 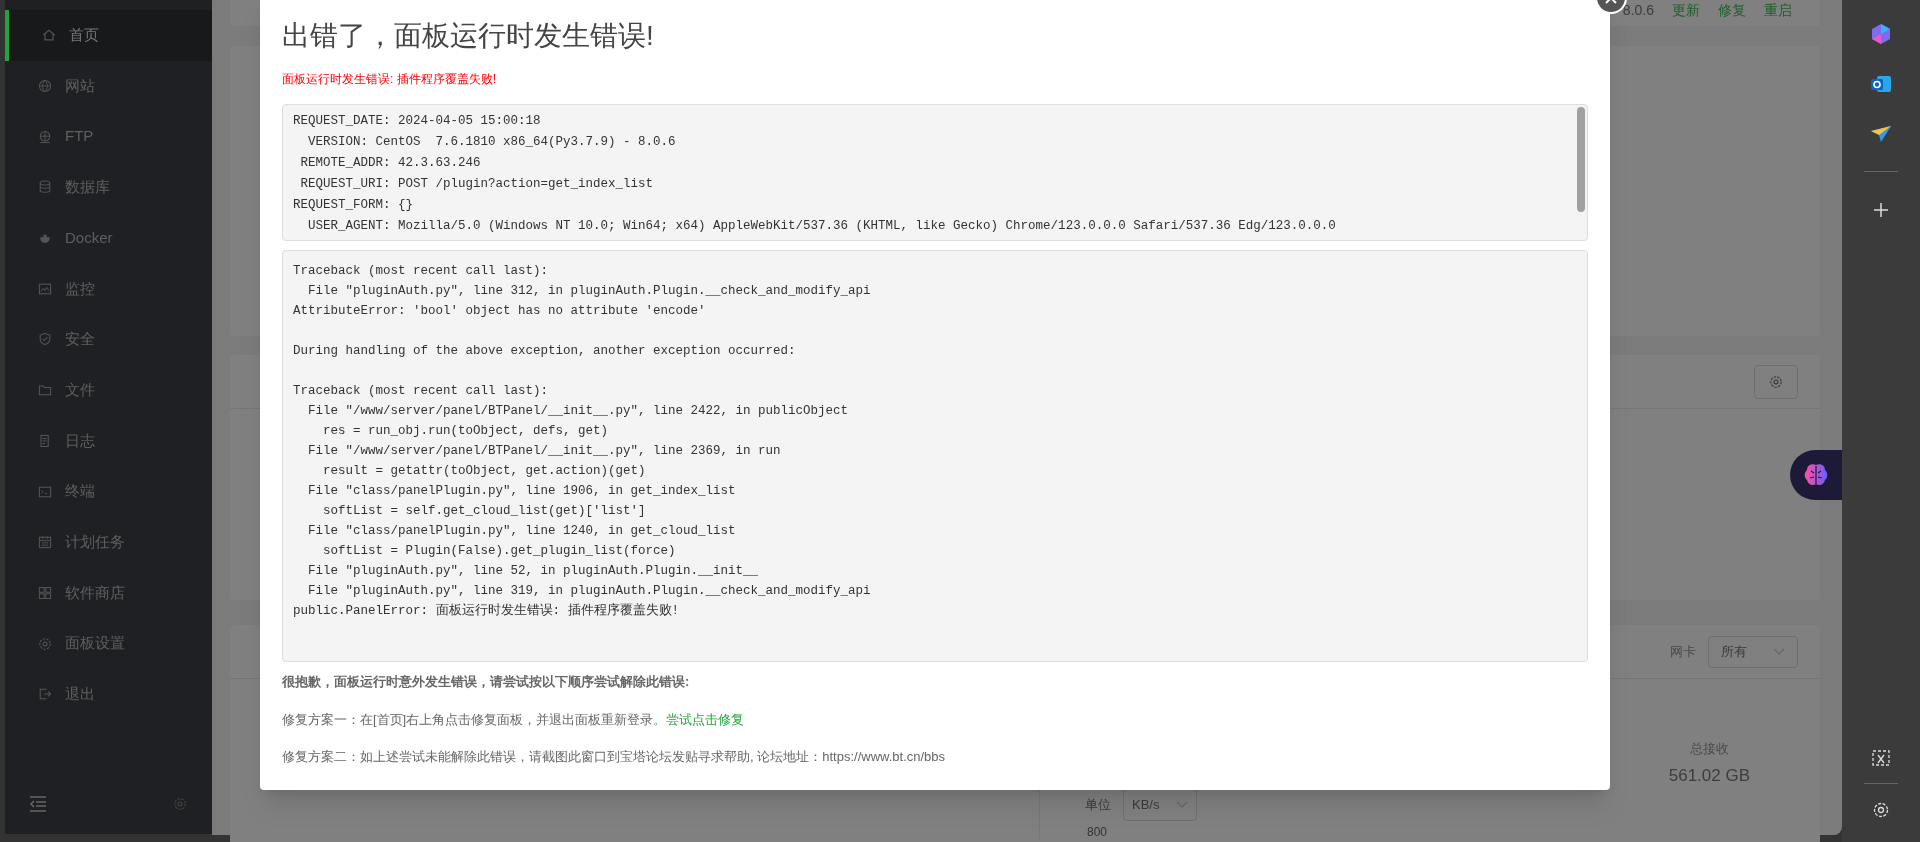 What do you see at coordinates (589, 591) in the screenshot?
I see `traceback-line: File "pluginAuth.py", line 319, in pluginAuth.Plugin.__check_and_modify_api` at bounding box center [589, 591].